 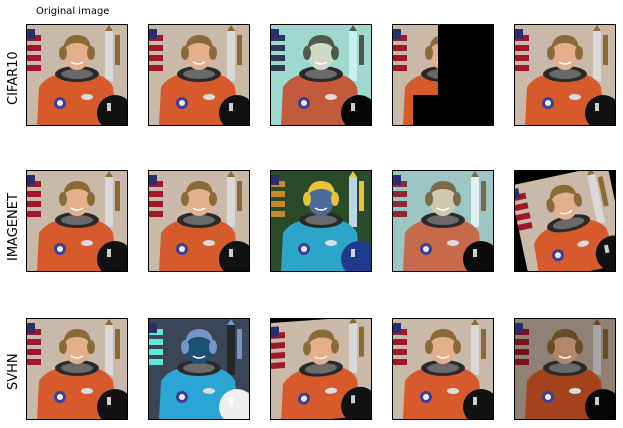 I want to click on row-label-imagenet: IMAGENET, so click(x=13, y=227).